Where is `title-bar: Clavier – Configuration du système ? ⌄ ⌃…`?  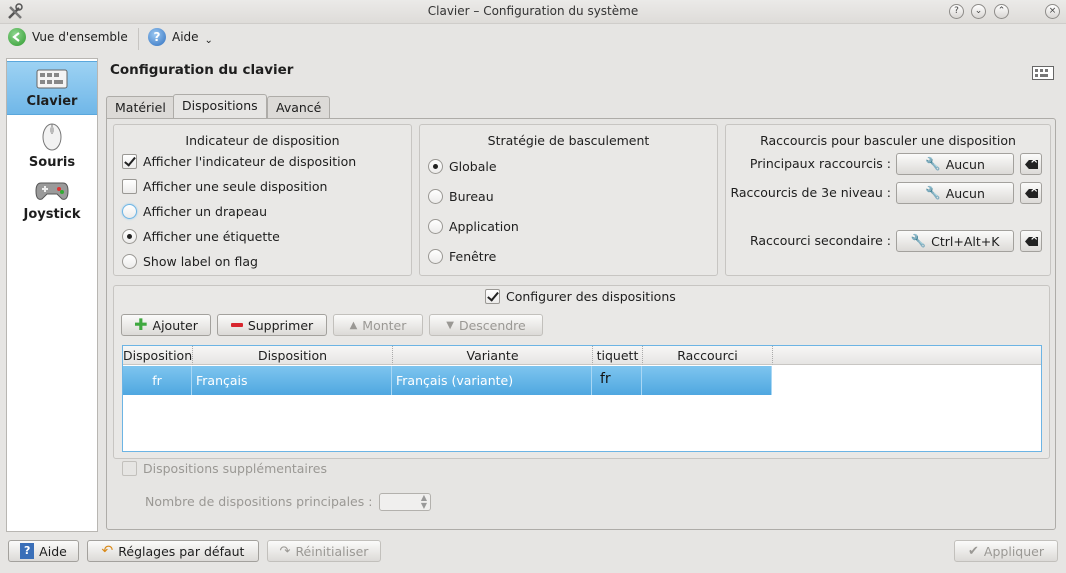 title-bar: Clavier – Configuration du système ? ⌄ ⌃… is located at coordinates (533, 12).